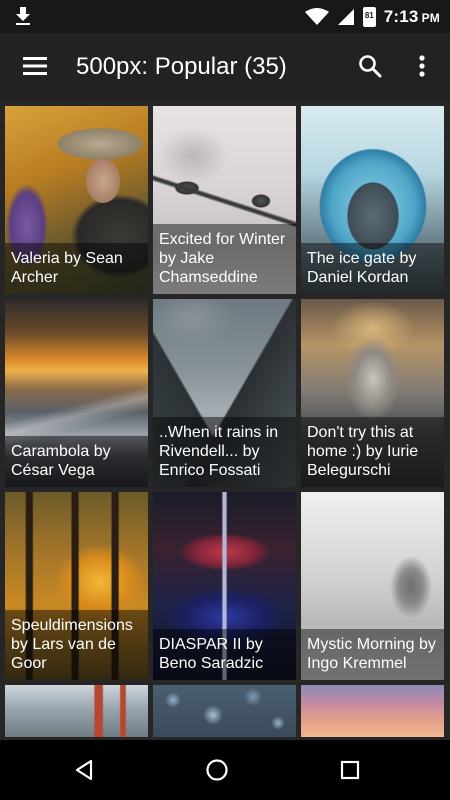 The image size is (450, 800). What do you see at coordinates (181, 66) in the screenshot?
I see `page-title: 500px: Popular (35)` at bounding box center [181, 66].